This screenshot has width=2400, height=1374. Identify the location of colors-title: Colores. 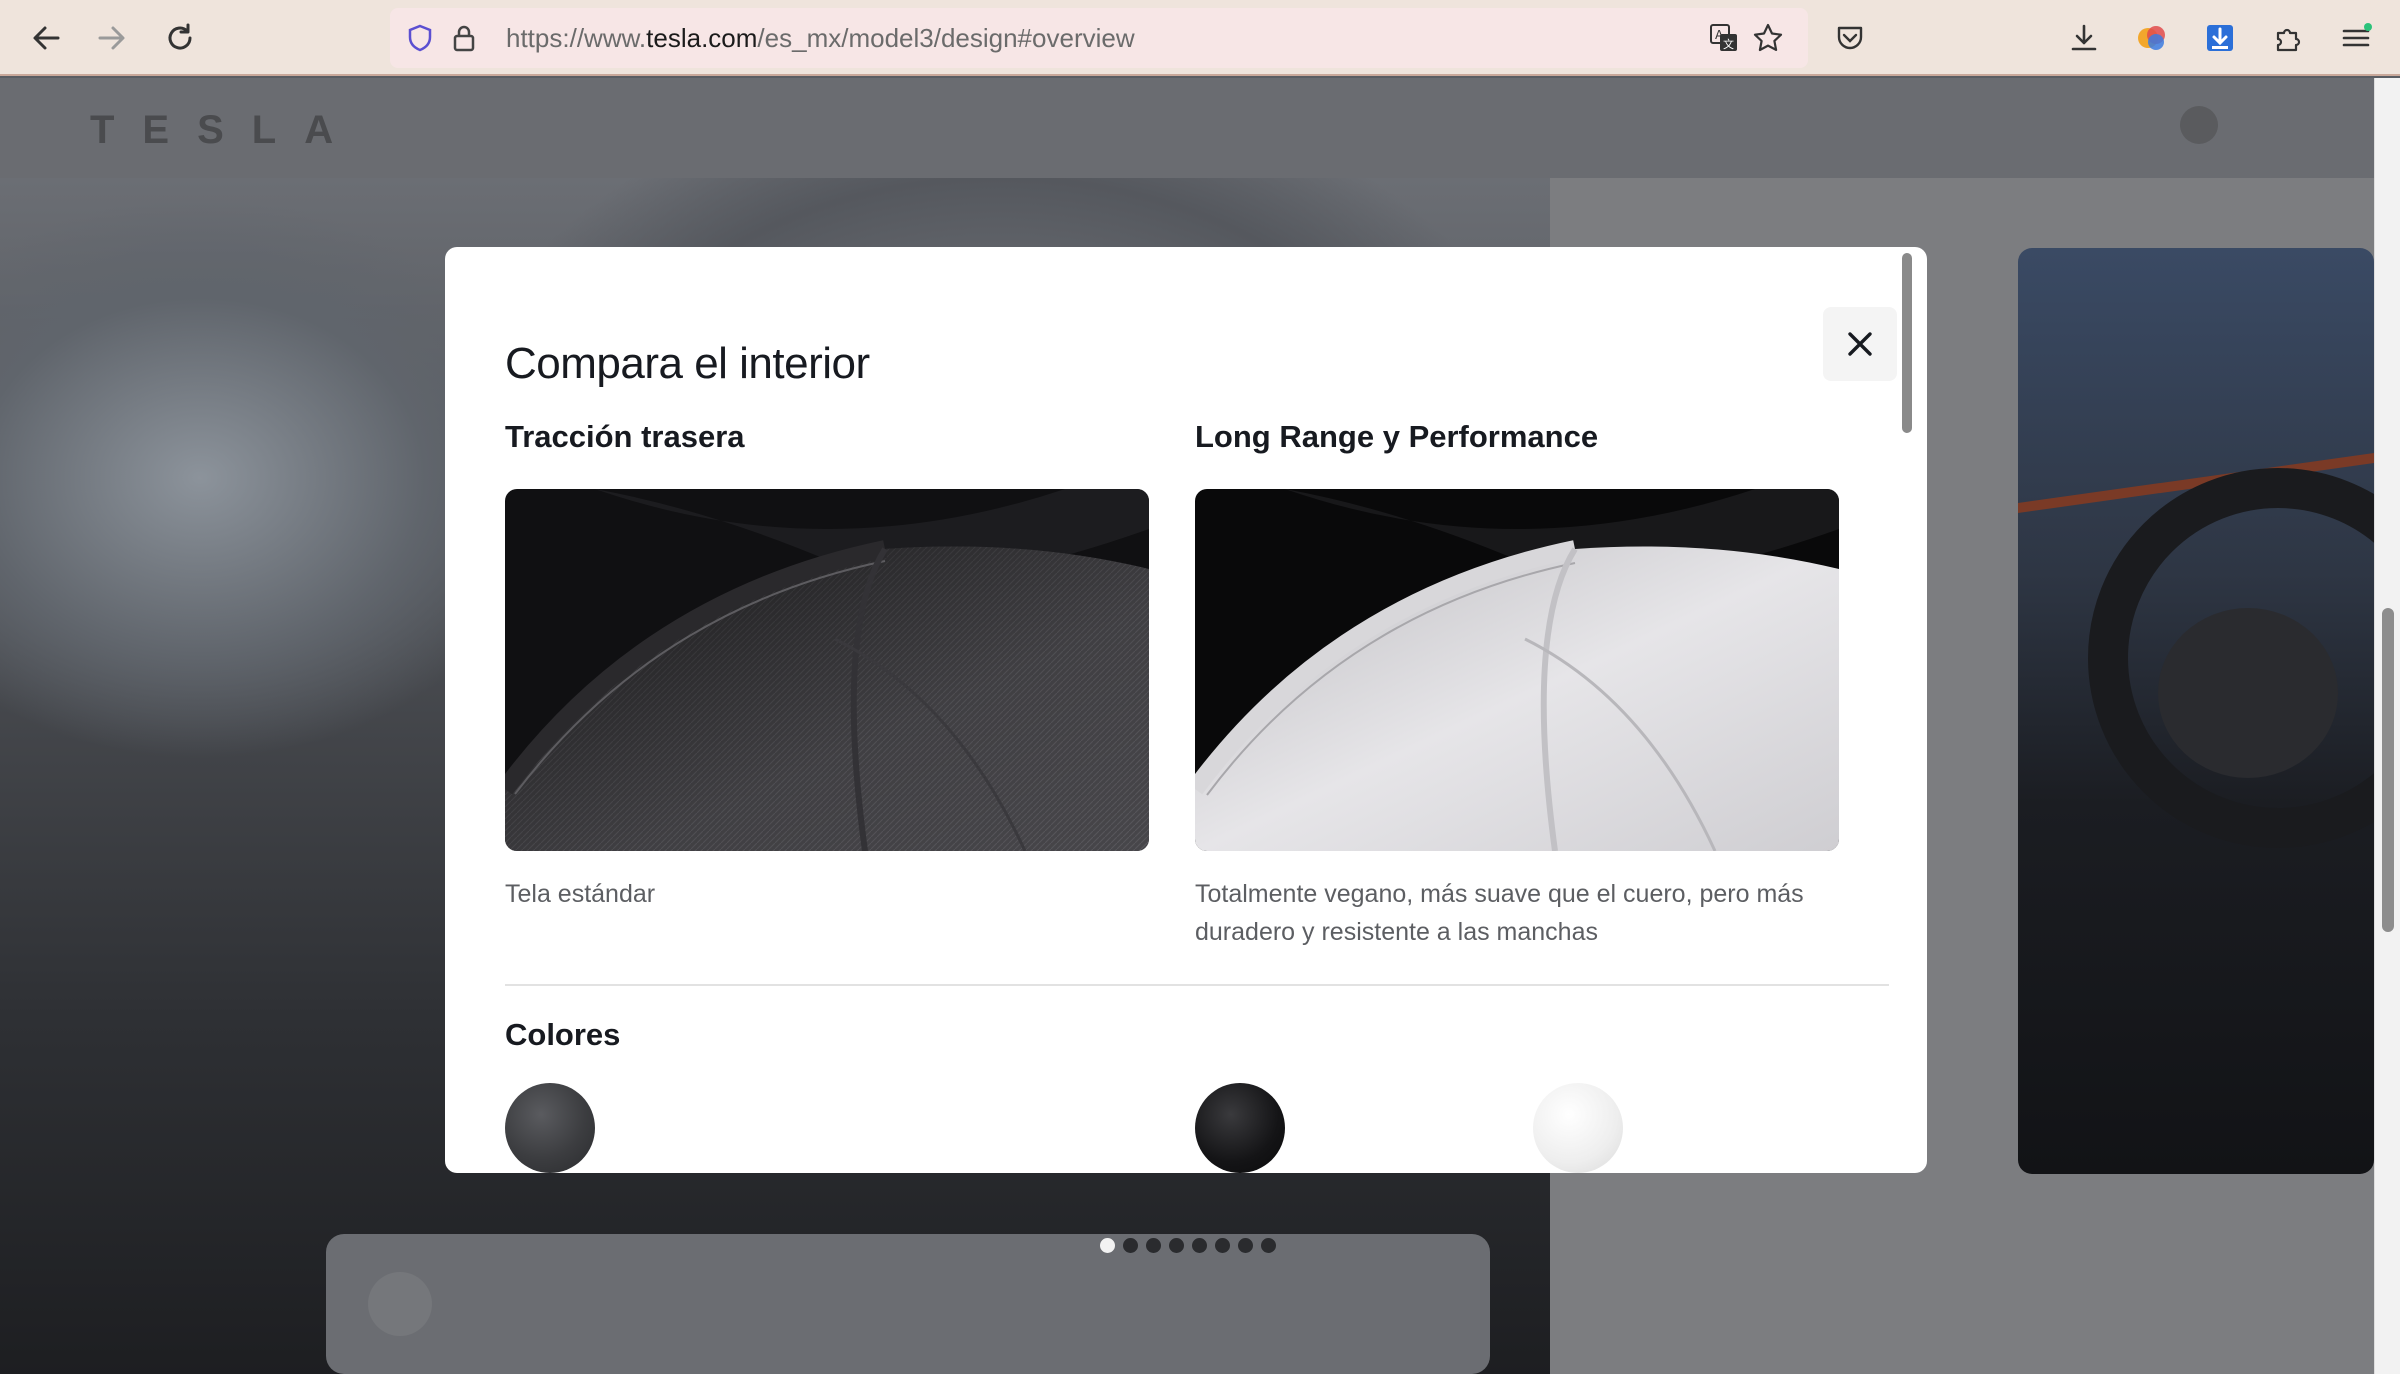
(563, 1034).